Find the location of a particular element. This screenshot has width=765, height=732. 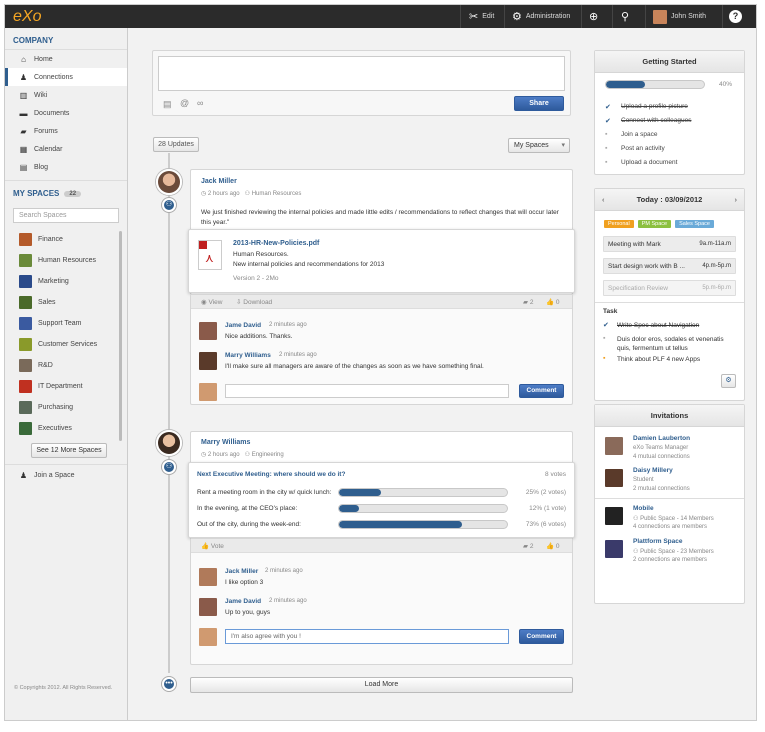

chat-icon: ▰ is located at coordinates (23, 131).